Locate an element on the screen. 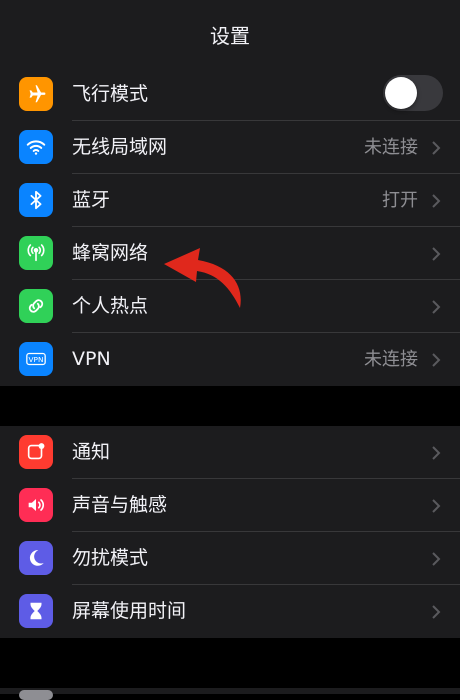  settings-group-next is located at coordinates (230, 694).